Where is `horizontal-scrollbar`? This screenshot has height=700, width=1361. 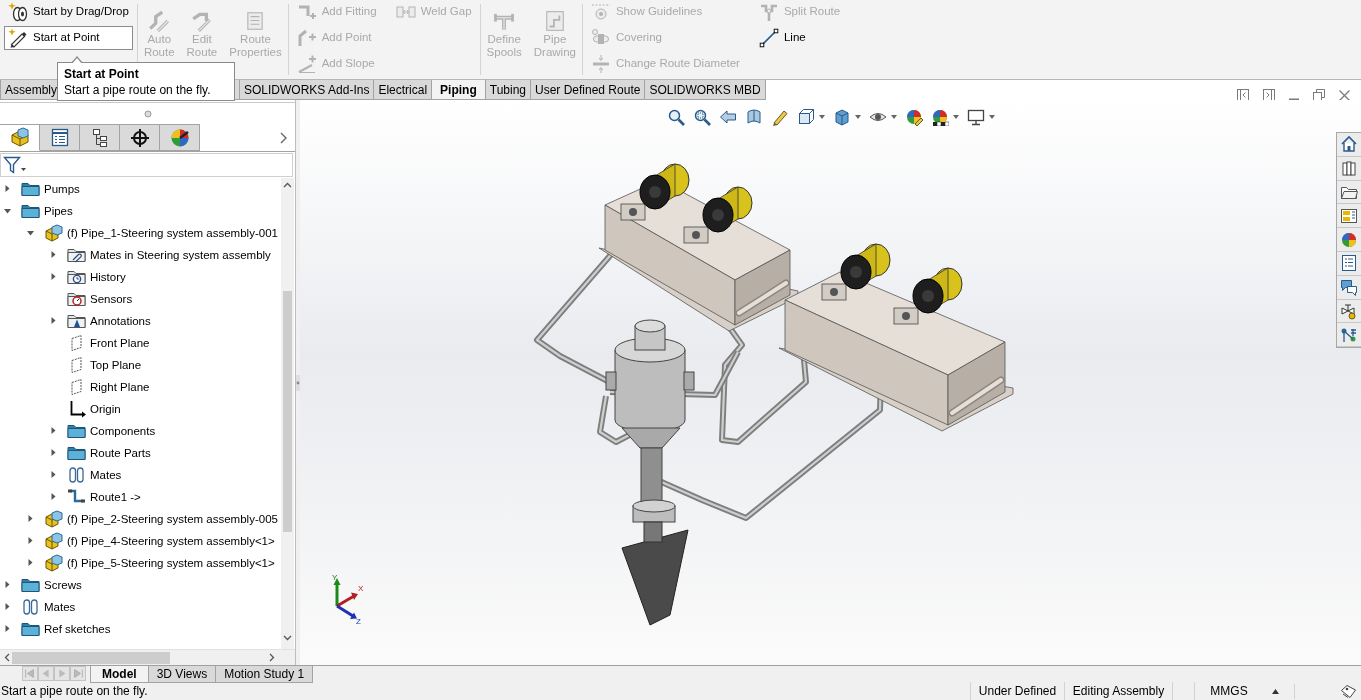 horizontal-scrollbar is located at coordinates (147, 657).